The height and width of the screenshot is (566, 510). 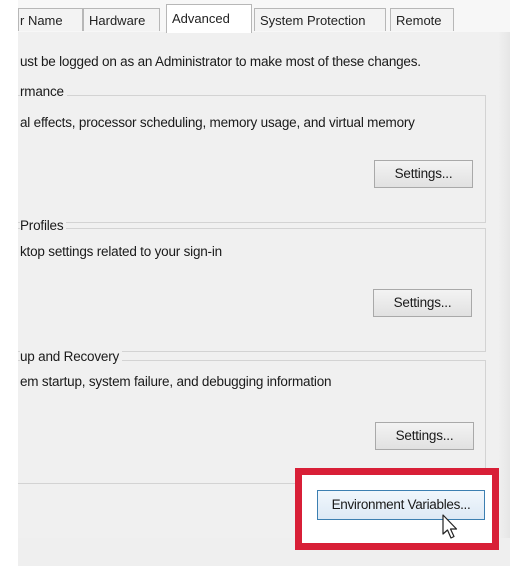 What do you see at coordinates (422, 19) in the screenshot?
I see `tab-remote: Remote` at bounding box center [422, 19].